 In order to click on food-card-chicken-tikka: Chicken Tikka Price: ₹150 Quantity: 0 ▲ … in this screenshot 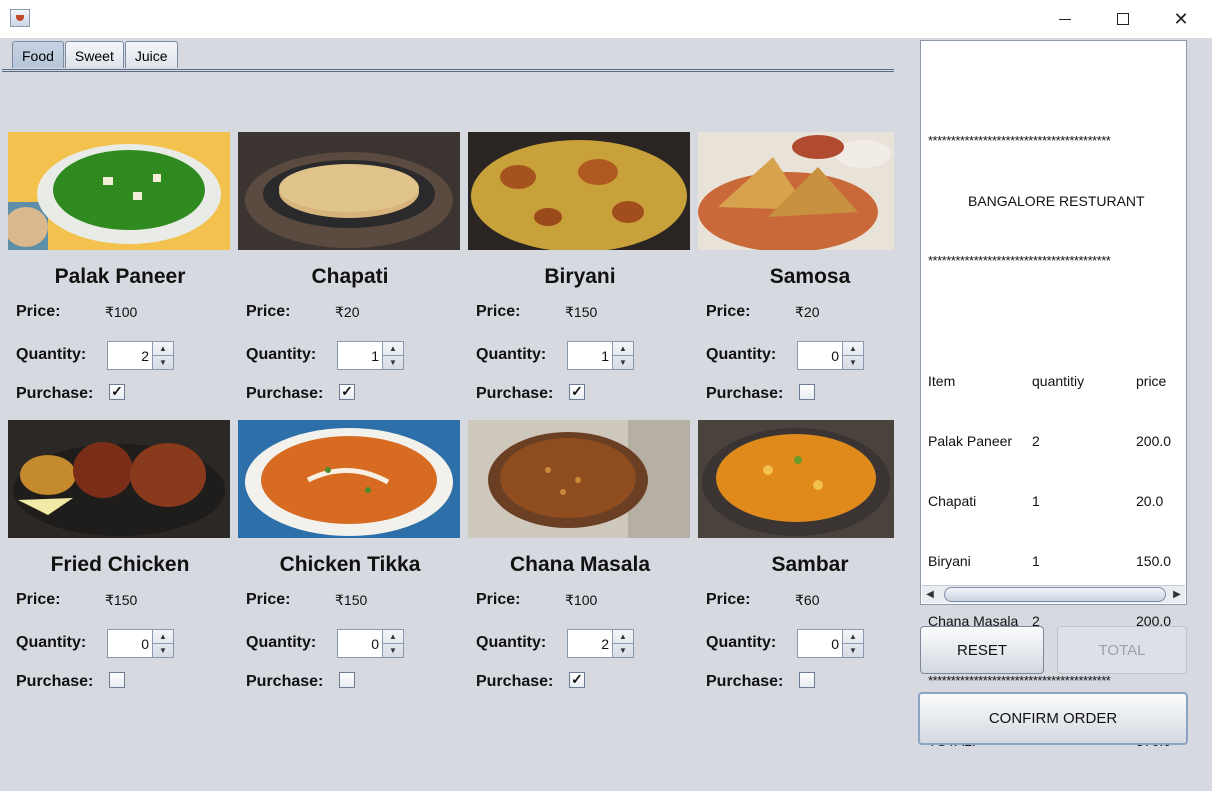, I will do `click(350, 565)`.